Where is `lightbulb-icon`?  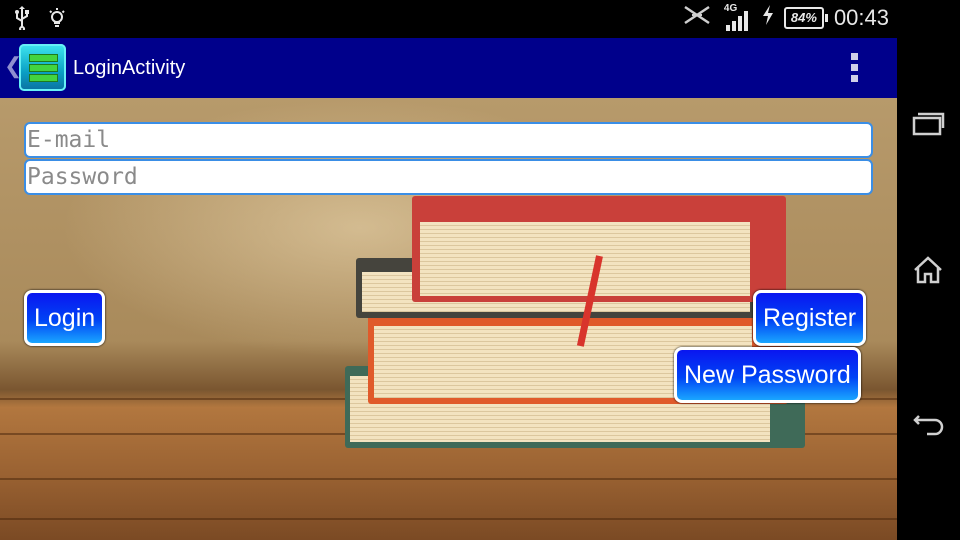 lightbulb-icon is located at coordinates (57, 20).